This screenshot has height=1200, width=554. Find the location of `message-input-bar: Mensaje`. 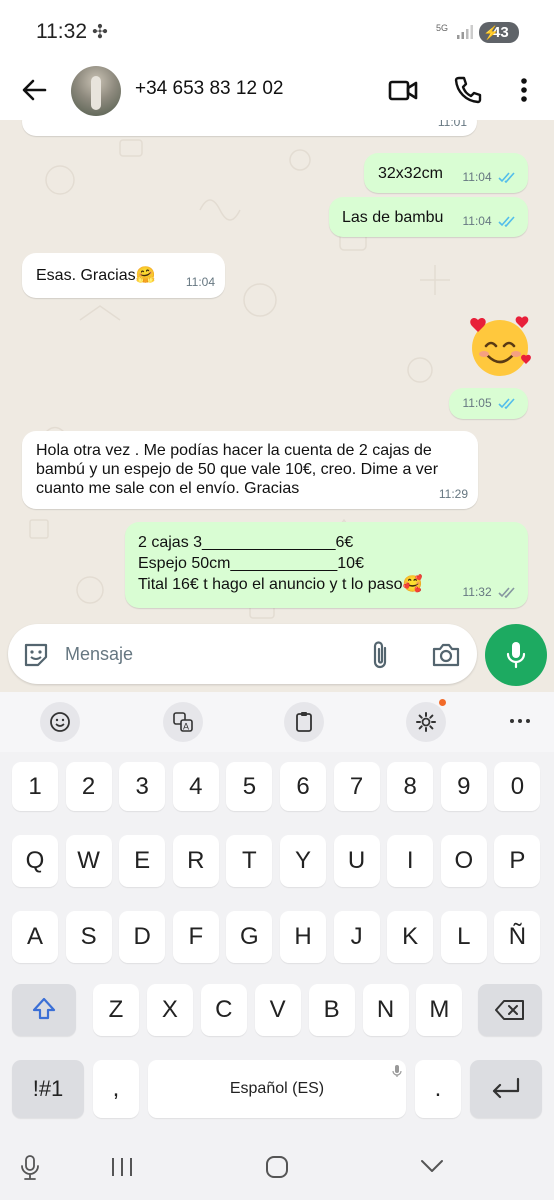

message-input-bar: Mensaje is located at coordinates (242, 654).